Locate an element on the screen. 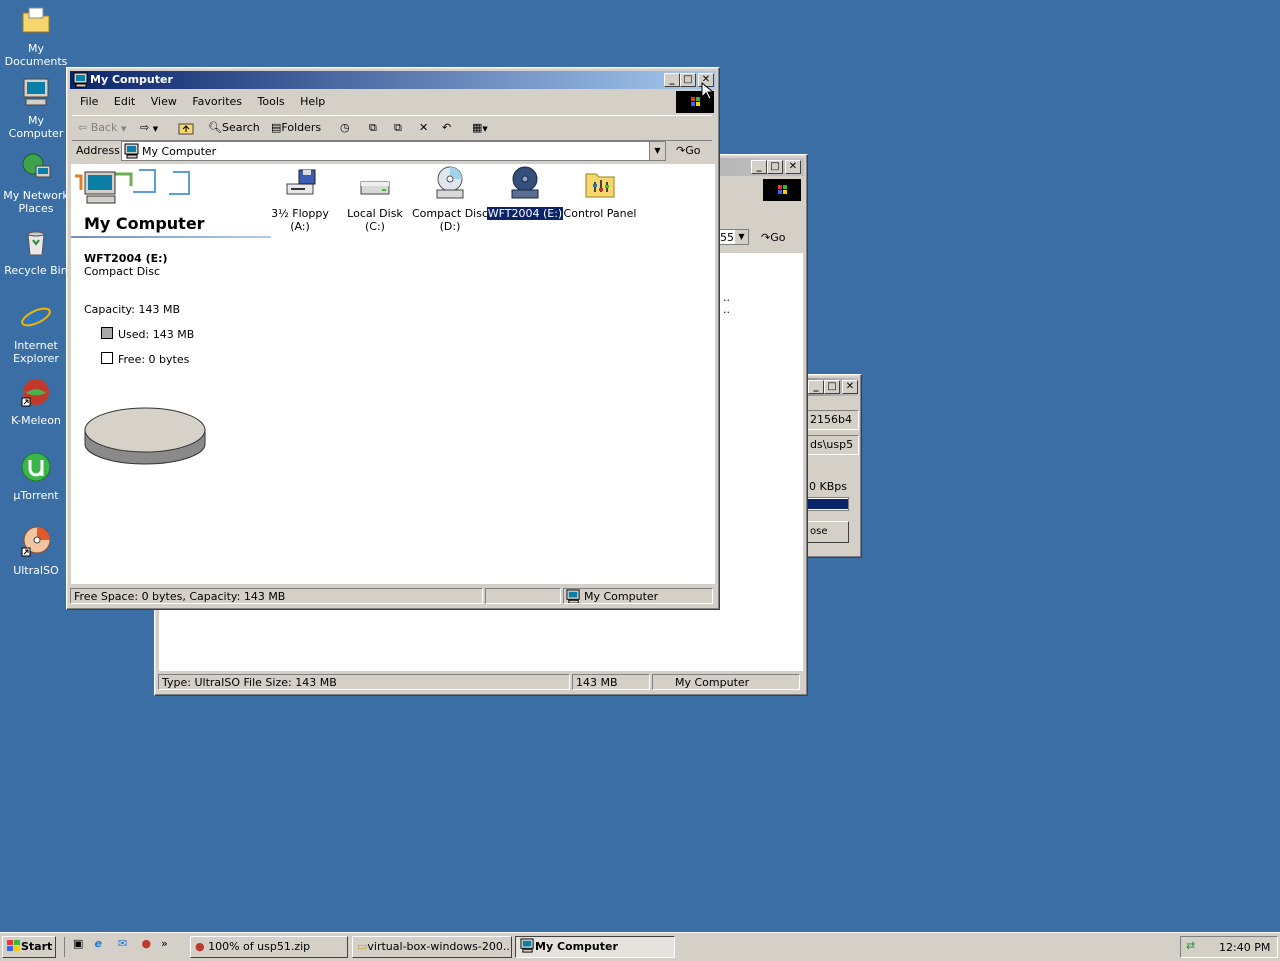 The image size is (1280, 961). undo-button: ↶ is located at coordinates (446, 128).